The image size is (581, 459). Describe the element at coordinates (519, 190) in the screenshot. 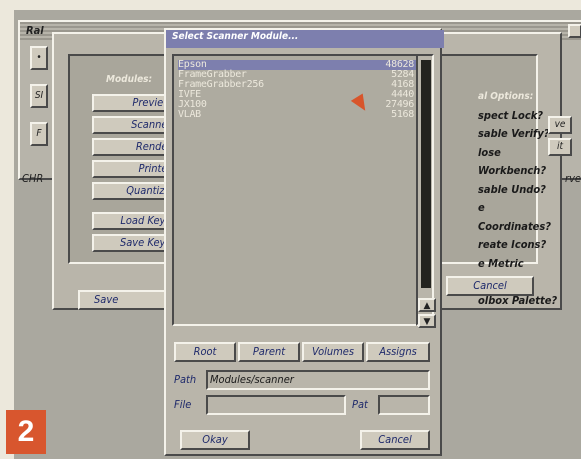

I see `option-disable-undo: sable Undo?` at that location.